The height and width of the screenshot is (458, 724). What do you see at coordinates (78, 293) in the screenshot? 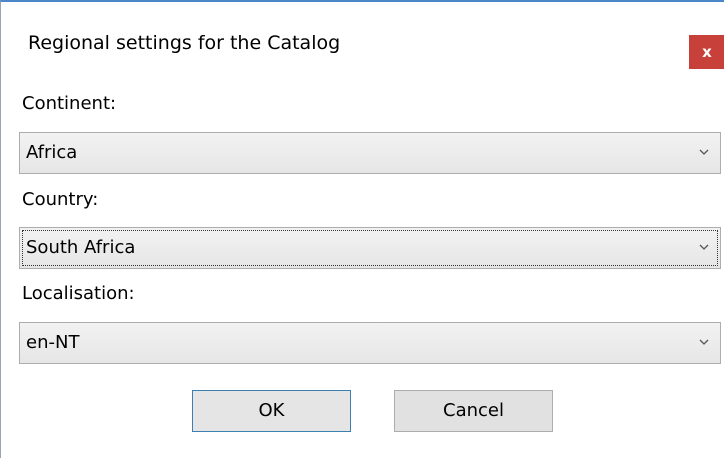
I see `localisation-label: Localisation:` at bounding box center [78, 293].